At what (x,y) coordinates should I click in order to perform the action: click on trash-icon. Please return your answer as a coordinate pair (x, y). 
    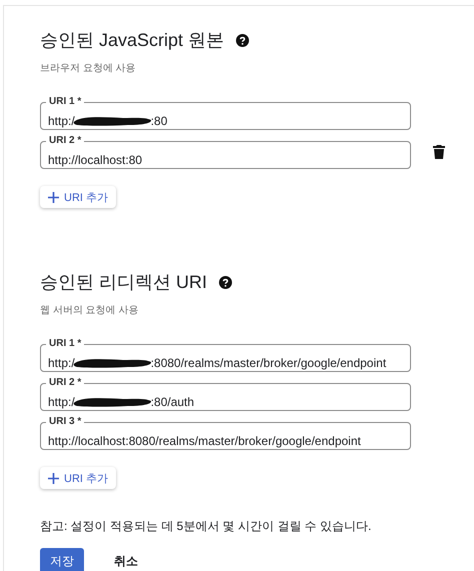
    Looking at the image, I should click on (439, 152).